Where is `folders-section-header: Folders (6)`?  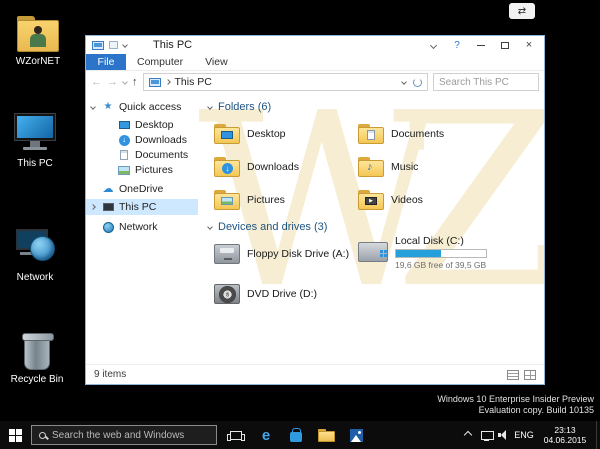
folders-section-header: Folders (6) is located at coordinates (239, 107).